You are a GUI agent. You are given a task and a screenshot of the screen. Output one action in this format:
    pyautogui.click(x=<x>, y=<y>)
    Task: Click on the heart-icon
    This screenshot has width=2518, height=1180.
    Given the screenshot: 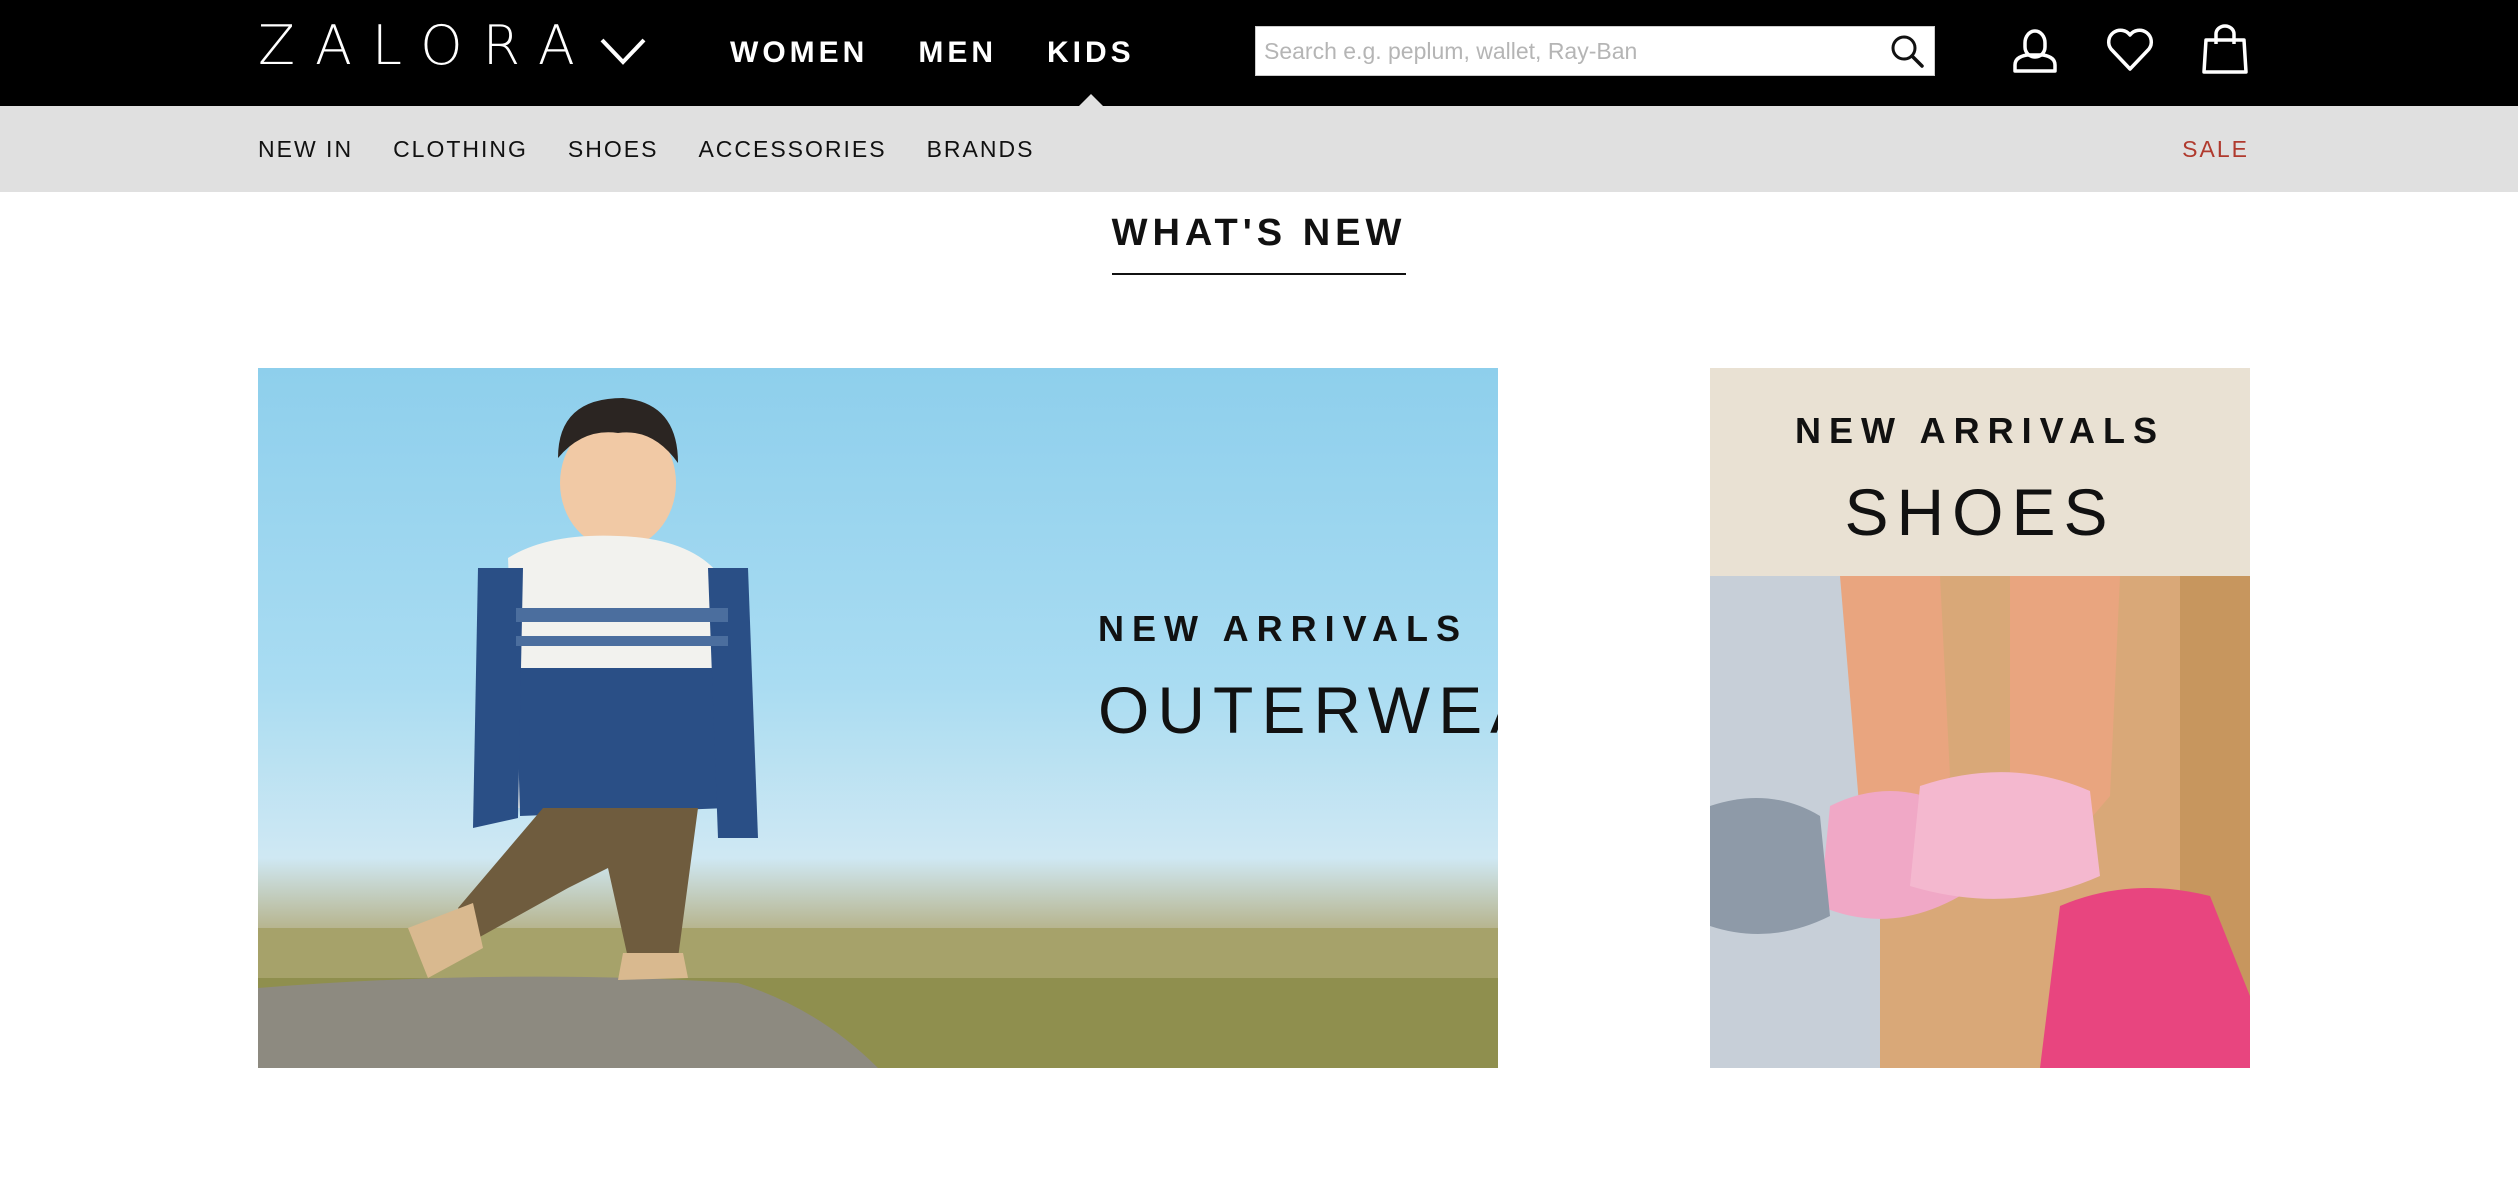 What is the action you would take?
    pyautogui.click(x=2130, y=50)
    